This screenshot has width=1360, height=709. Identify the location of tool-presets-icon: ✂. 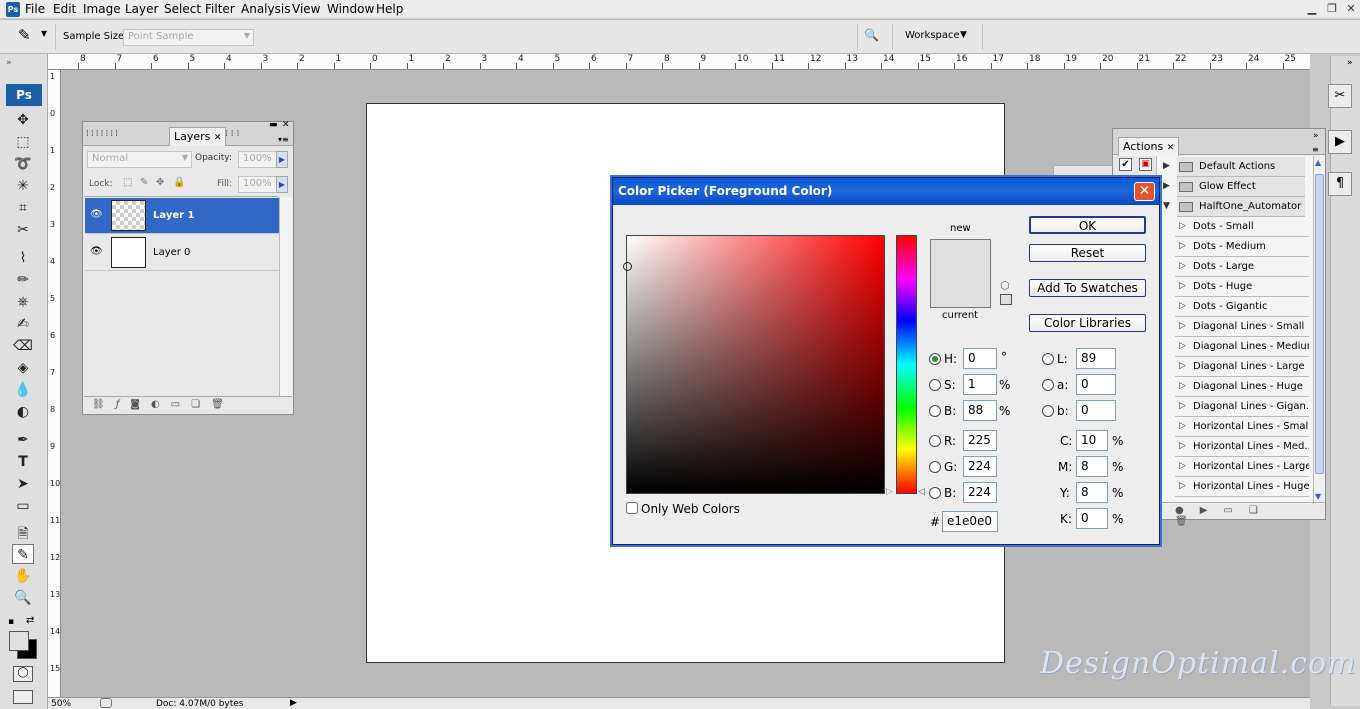
(1340, 96).